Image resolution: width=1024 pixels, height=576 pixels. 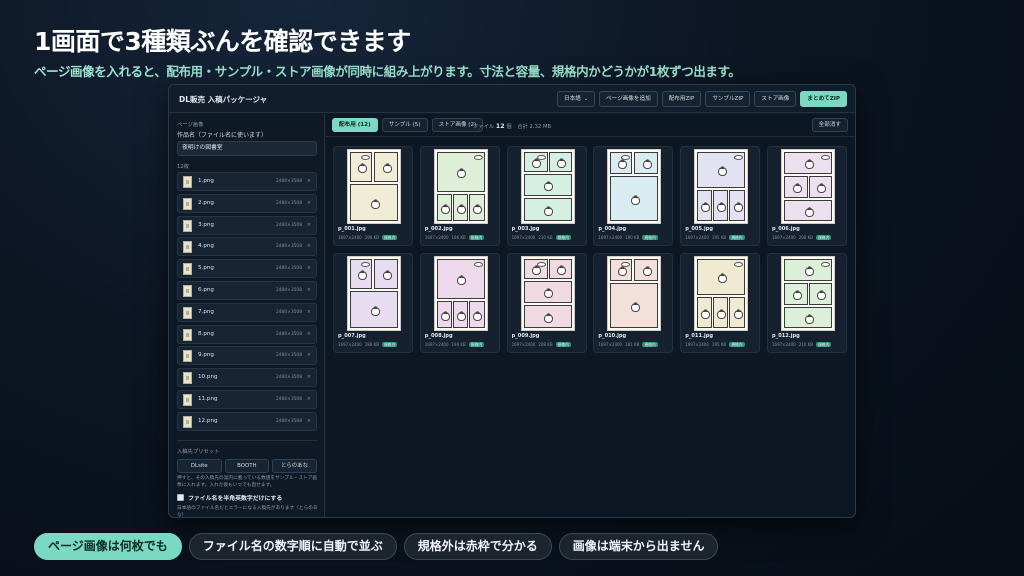 I want to click on preset-button: BOOTH, so click(x=247, y=466).